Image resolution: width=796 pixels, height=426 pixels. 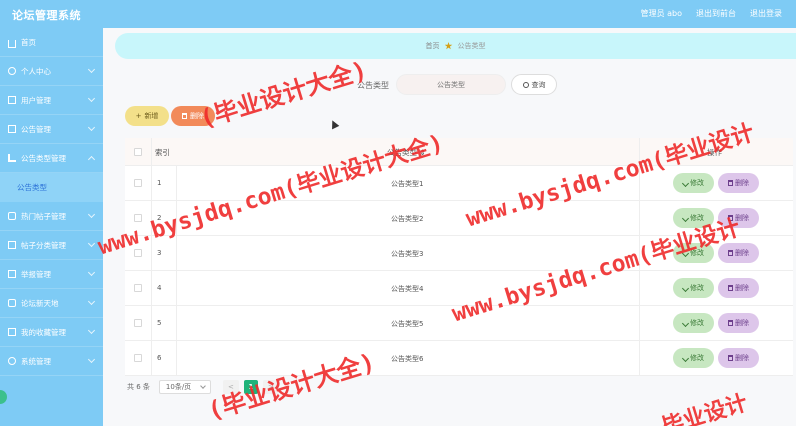 I want to click on row-type: 公告类型3, so click(x=407, y=254).